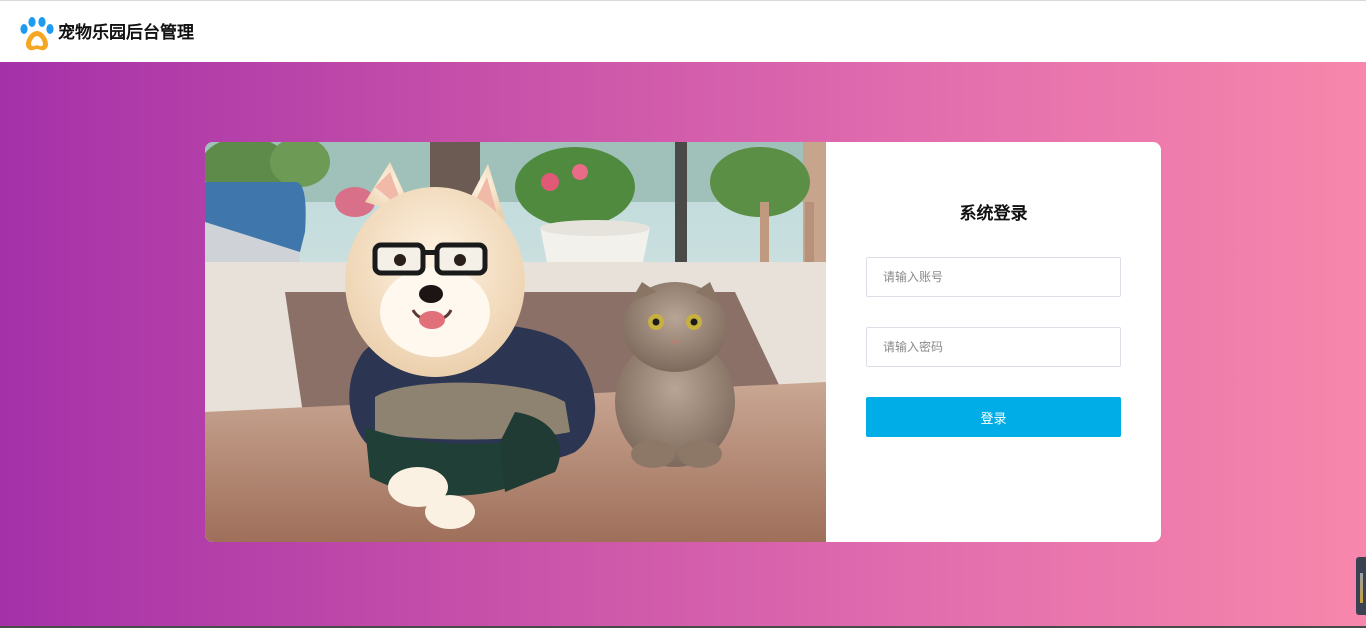 This screenshot has height=628, width=1366. Describe the element at coordinates (993, 417) in the screenshot. I see `login-button: 登录` at that location.